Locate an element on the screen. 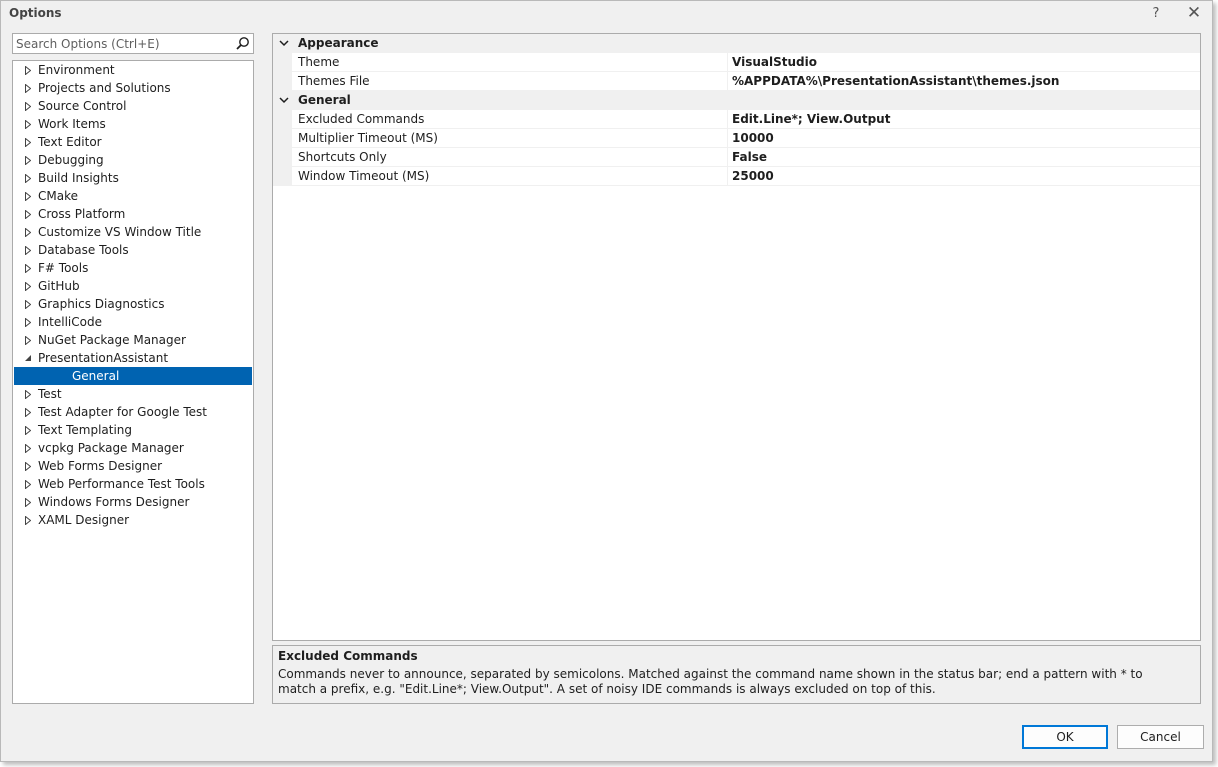  tree-item-label: Customize VS Window Title is located at coordinates (120, 232).